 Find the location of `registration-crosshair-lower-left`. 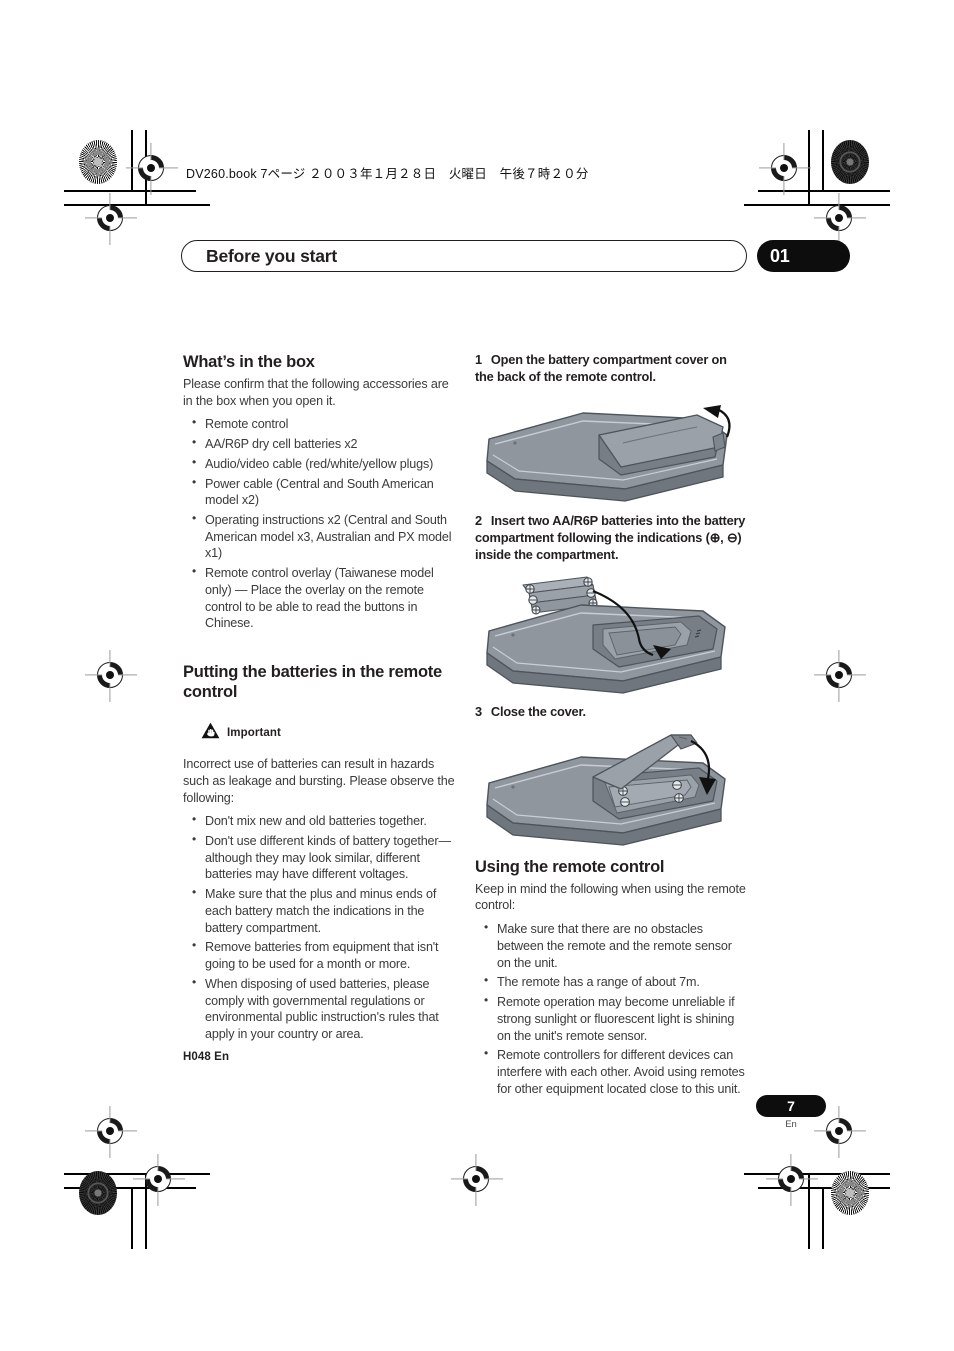

registration-crosshair-lower-left is located at coordinates (110, 1131).